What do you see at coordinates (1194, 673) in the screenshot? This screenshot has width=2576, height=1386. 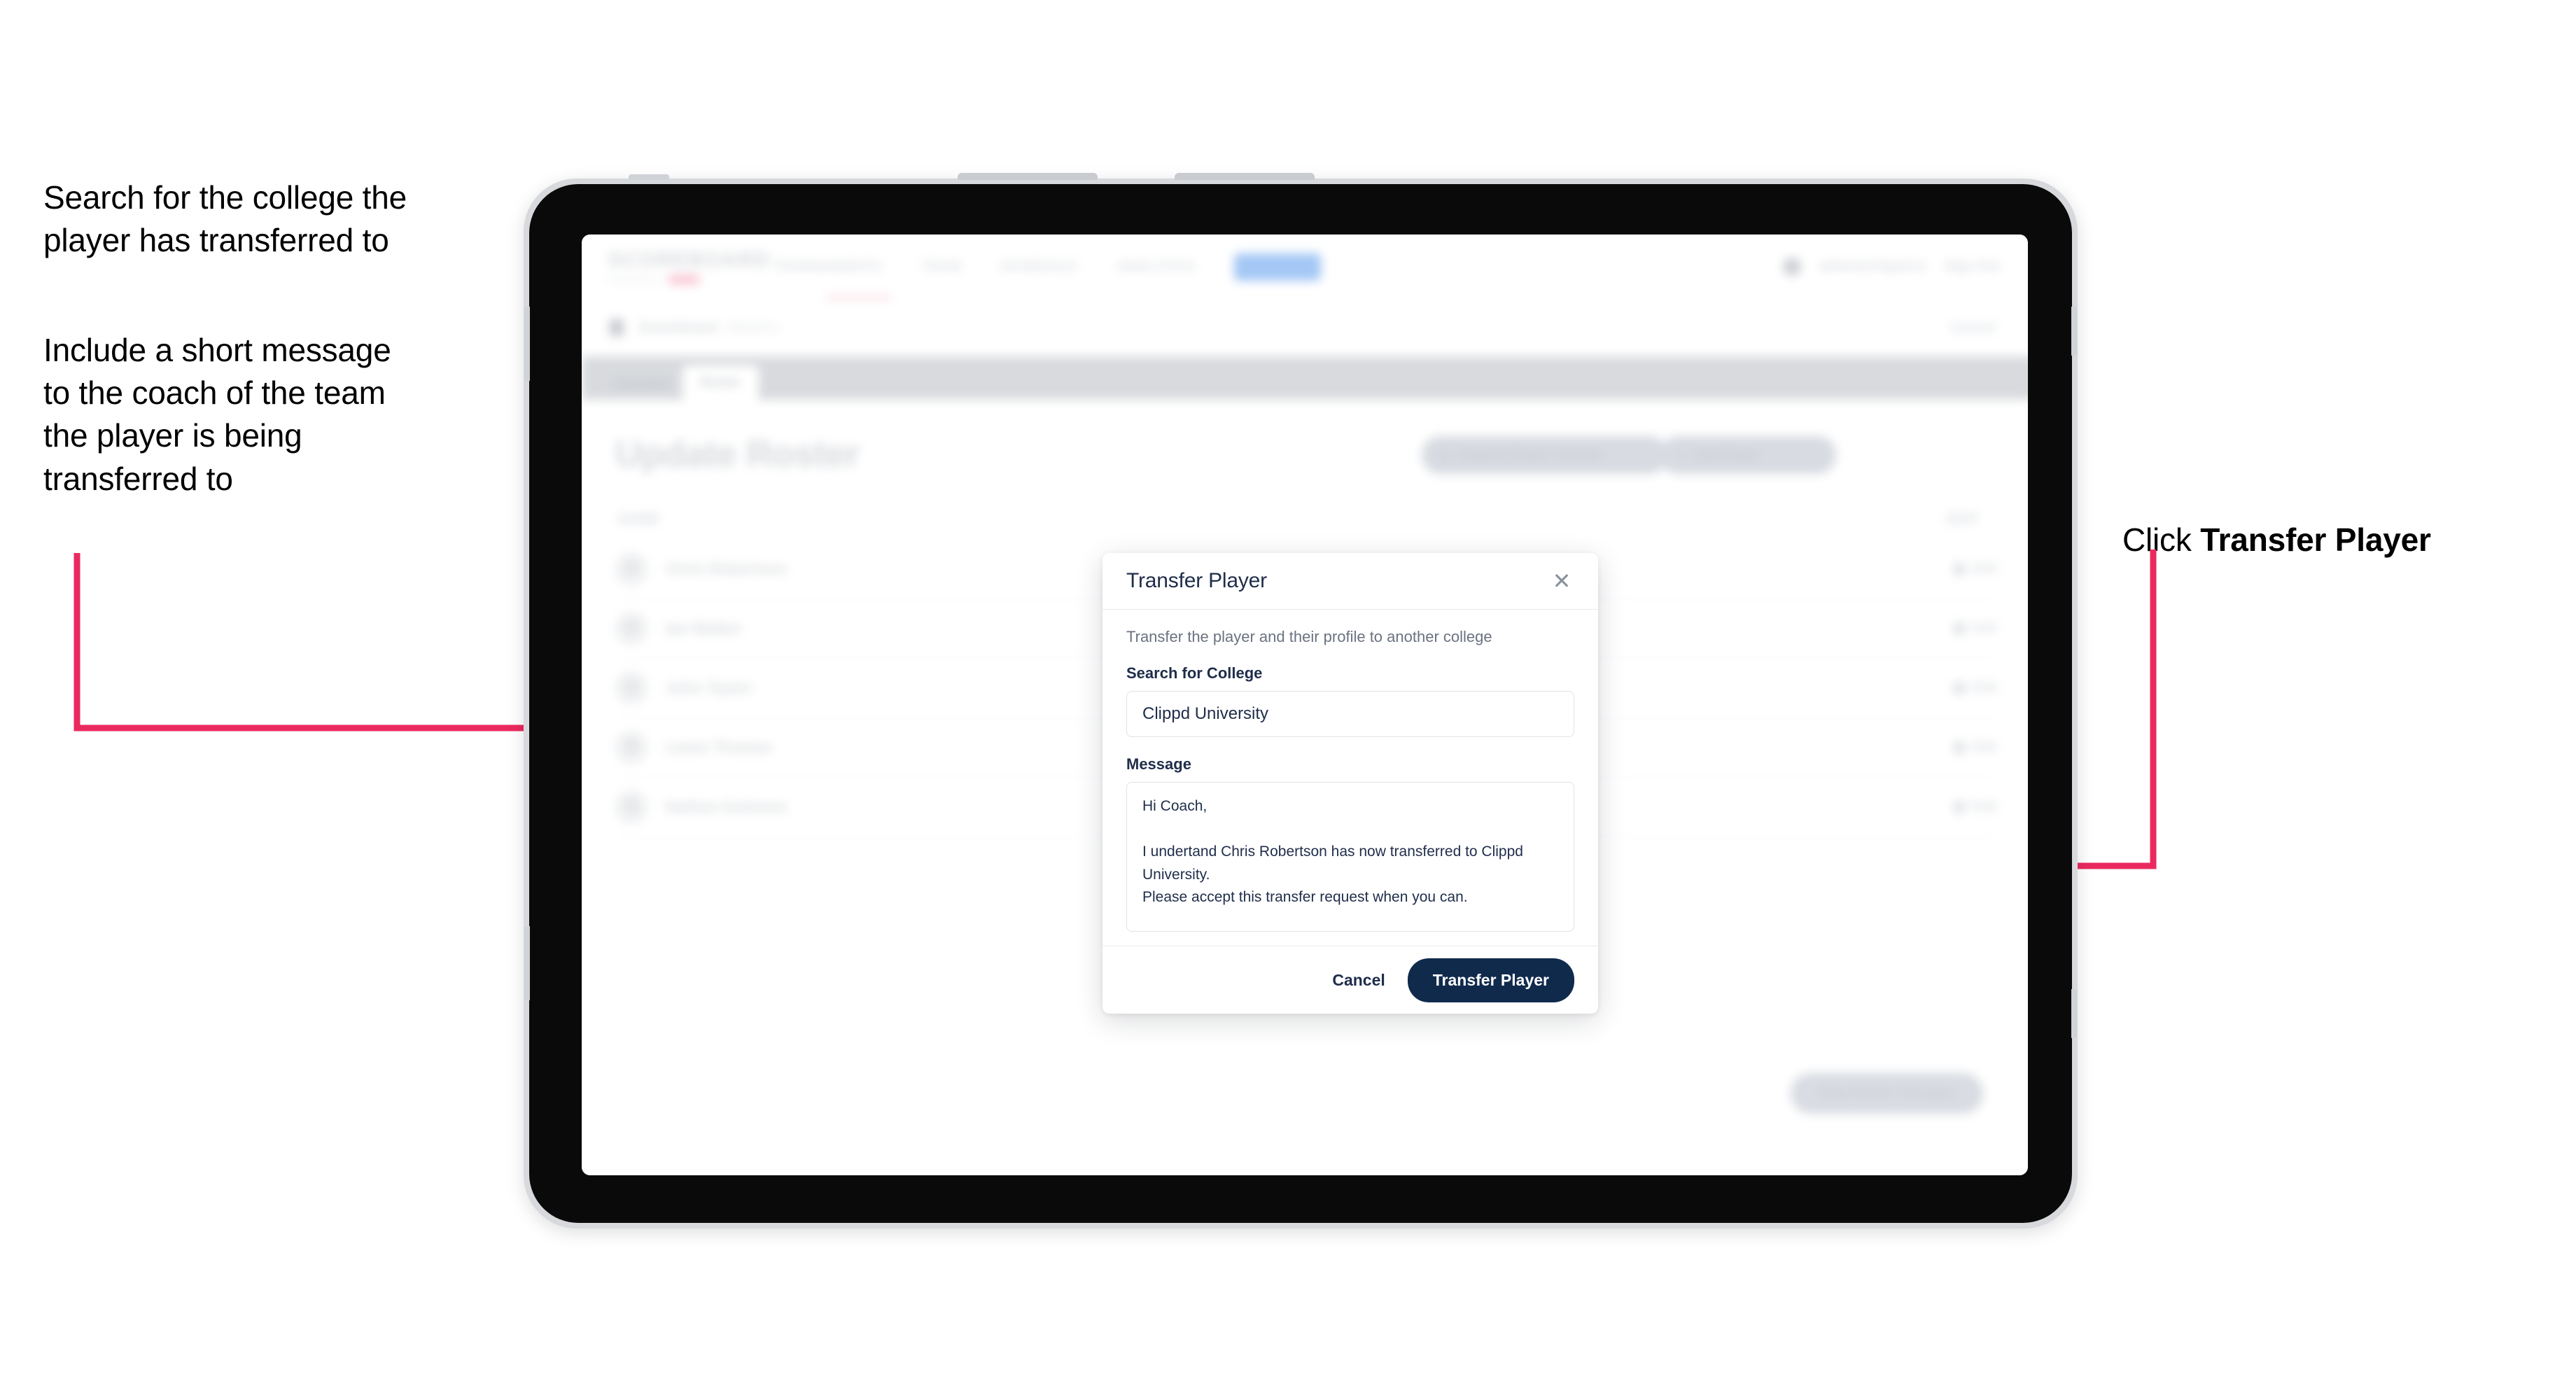 I see `college-field-label: Search for College` at bounding box center [1194, 673].